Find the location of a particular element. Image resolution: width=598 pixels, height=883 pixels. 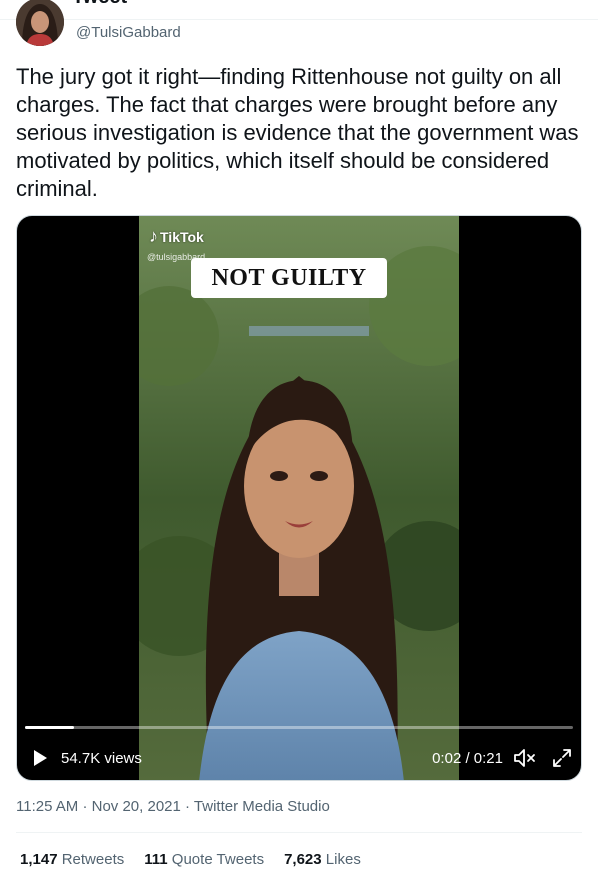

view-count: 54.7K views is located at coordinates (101, 758).